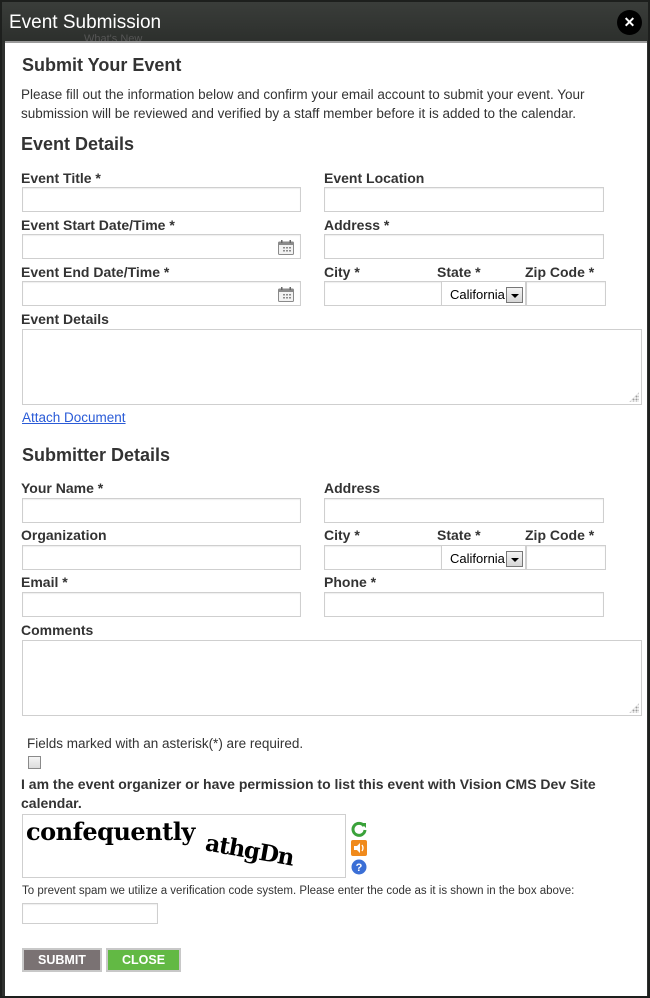 Image resolution: width=650 pixels, height=998 pixels. Describe the element at coordinates (459, 535) in the screenshot. I see `submitter-state-label: State *` at that location.